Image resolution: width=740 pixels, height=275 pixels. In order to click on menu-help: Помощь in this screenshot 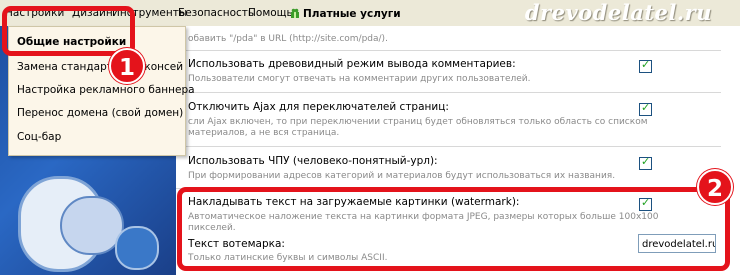, I will do `click(270, 13)`.